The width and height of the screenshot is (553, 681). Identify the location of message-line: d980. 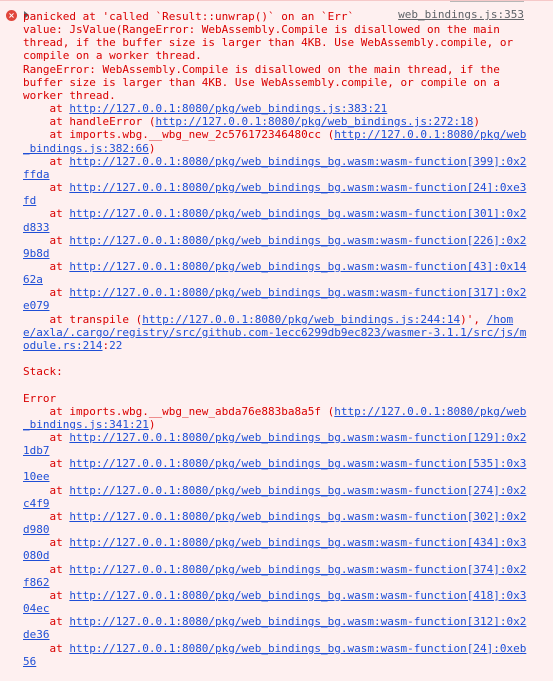
(275, 529).